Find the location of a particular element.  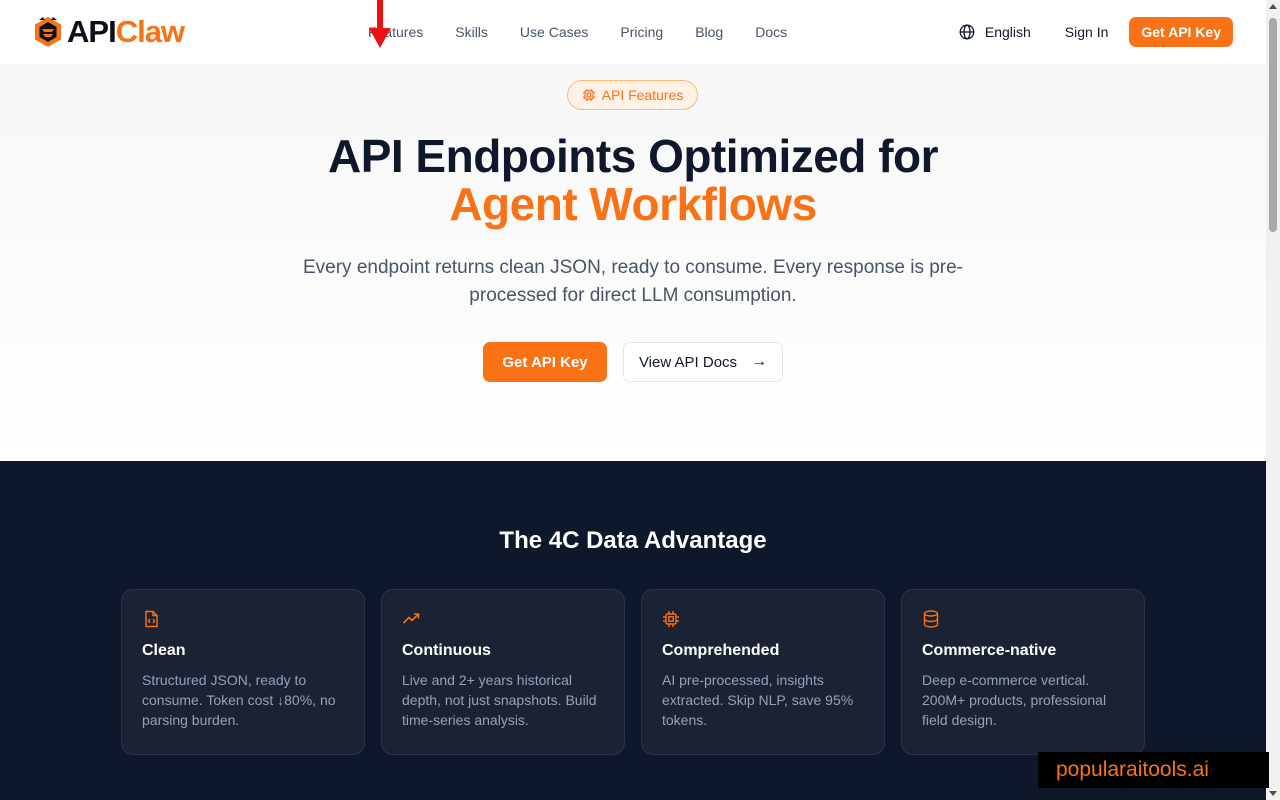

view-api-docs-label: View API Docs is located at coordinates (688, 362).